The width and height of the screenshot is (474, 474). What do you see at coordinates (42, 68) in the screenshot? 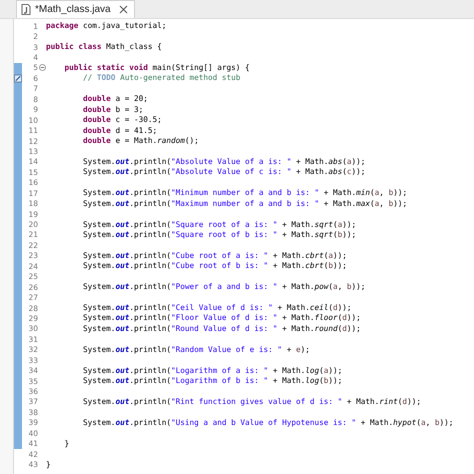
I see `collapse-icon` at bounding box center [42, 68].